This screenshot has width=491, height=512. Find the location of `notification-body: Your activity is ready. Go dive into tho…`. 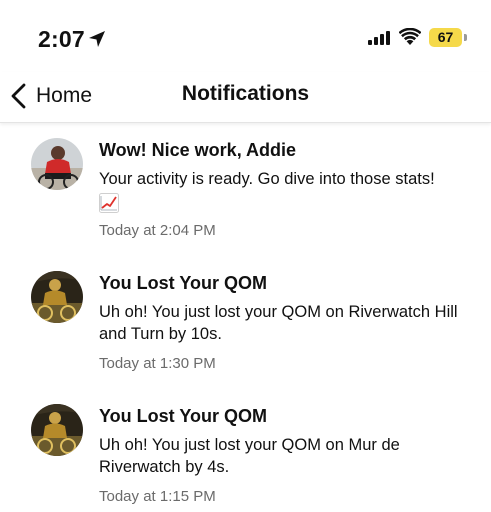

notification-body: Your activity is ready. Go dive into tho… is located at coordinates (284, 190).